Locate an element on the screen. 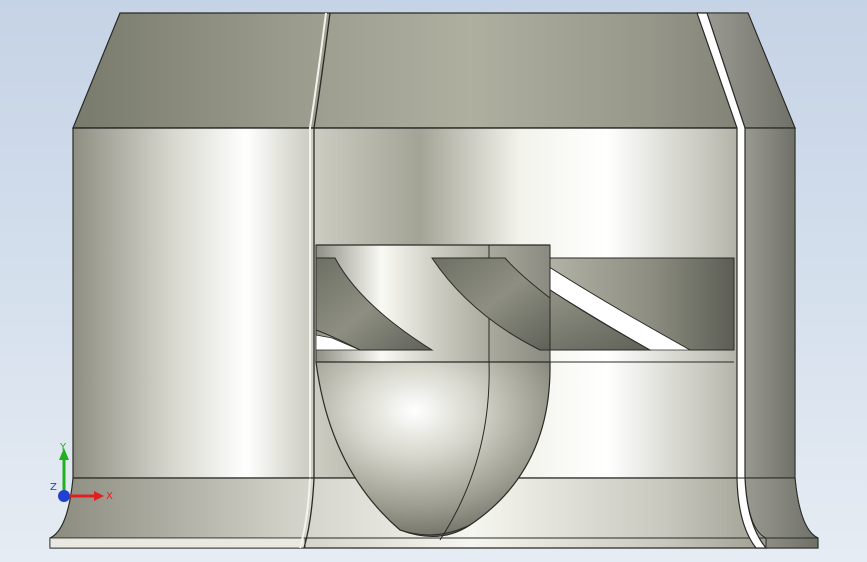 This screenshot has height=562, width=867. z-axis-label: Z is located at coordinates (53, 487).